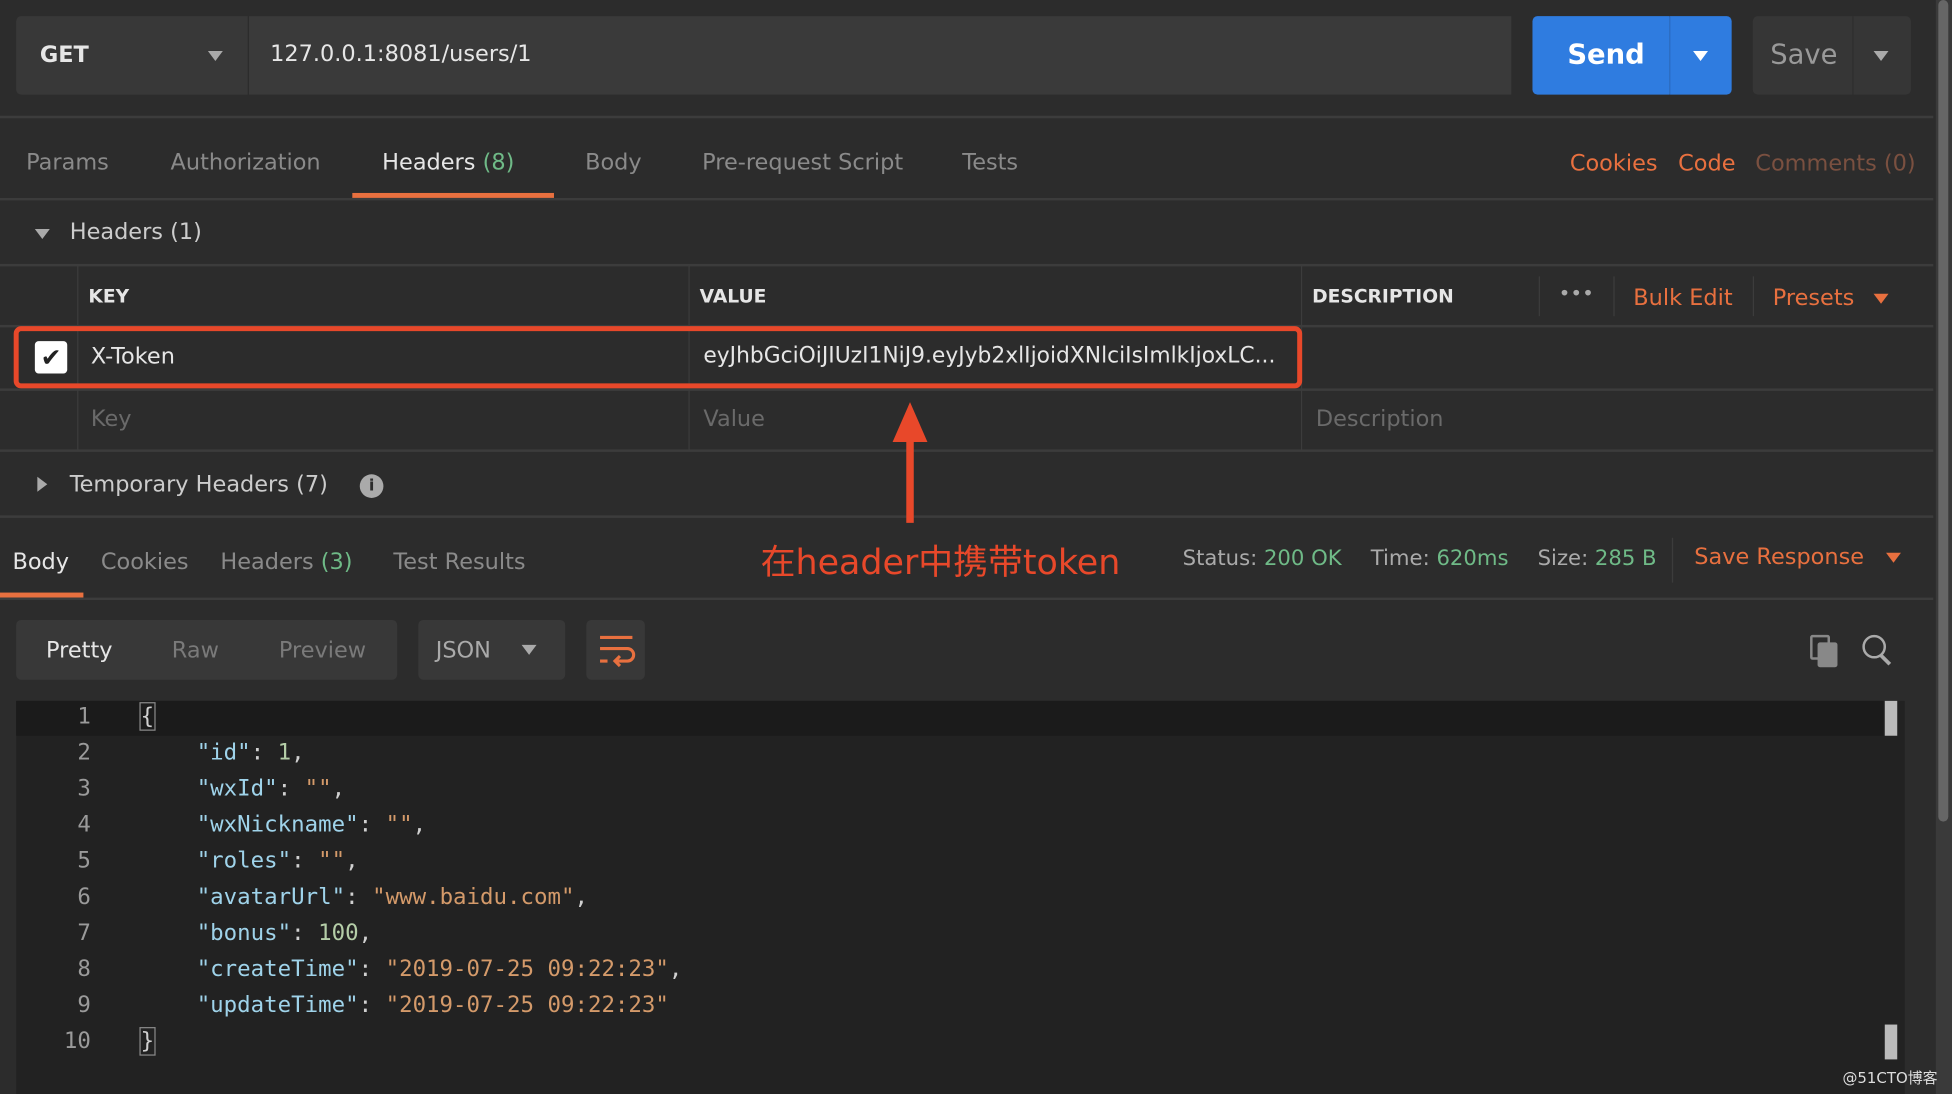 The height and width of the screenshot is (1094, 1952). What do you see at coordinates (527, 969) in the screenshot?
I see `code-token-str: "2019-07-25 09:22:23"` at bounding box center [527, 969].